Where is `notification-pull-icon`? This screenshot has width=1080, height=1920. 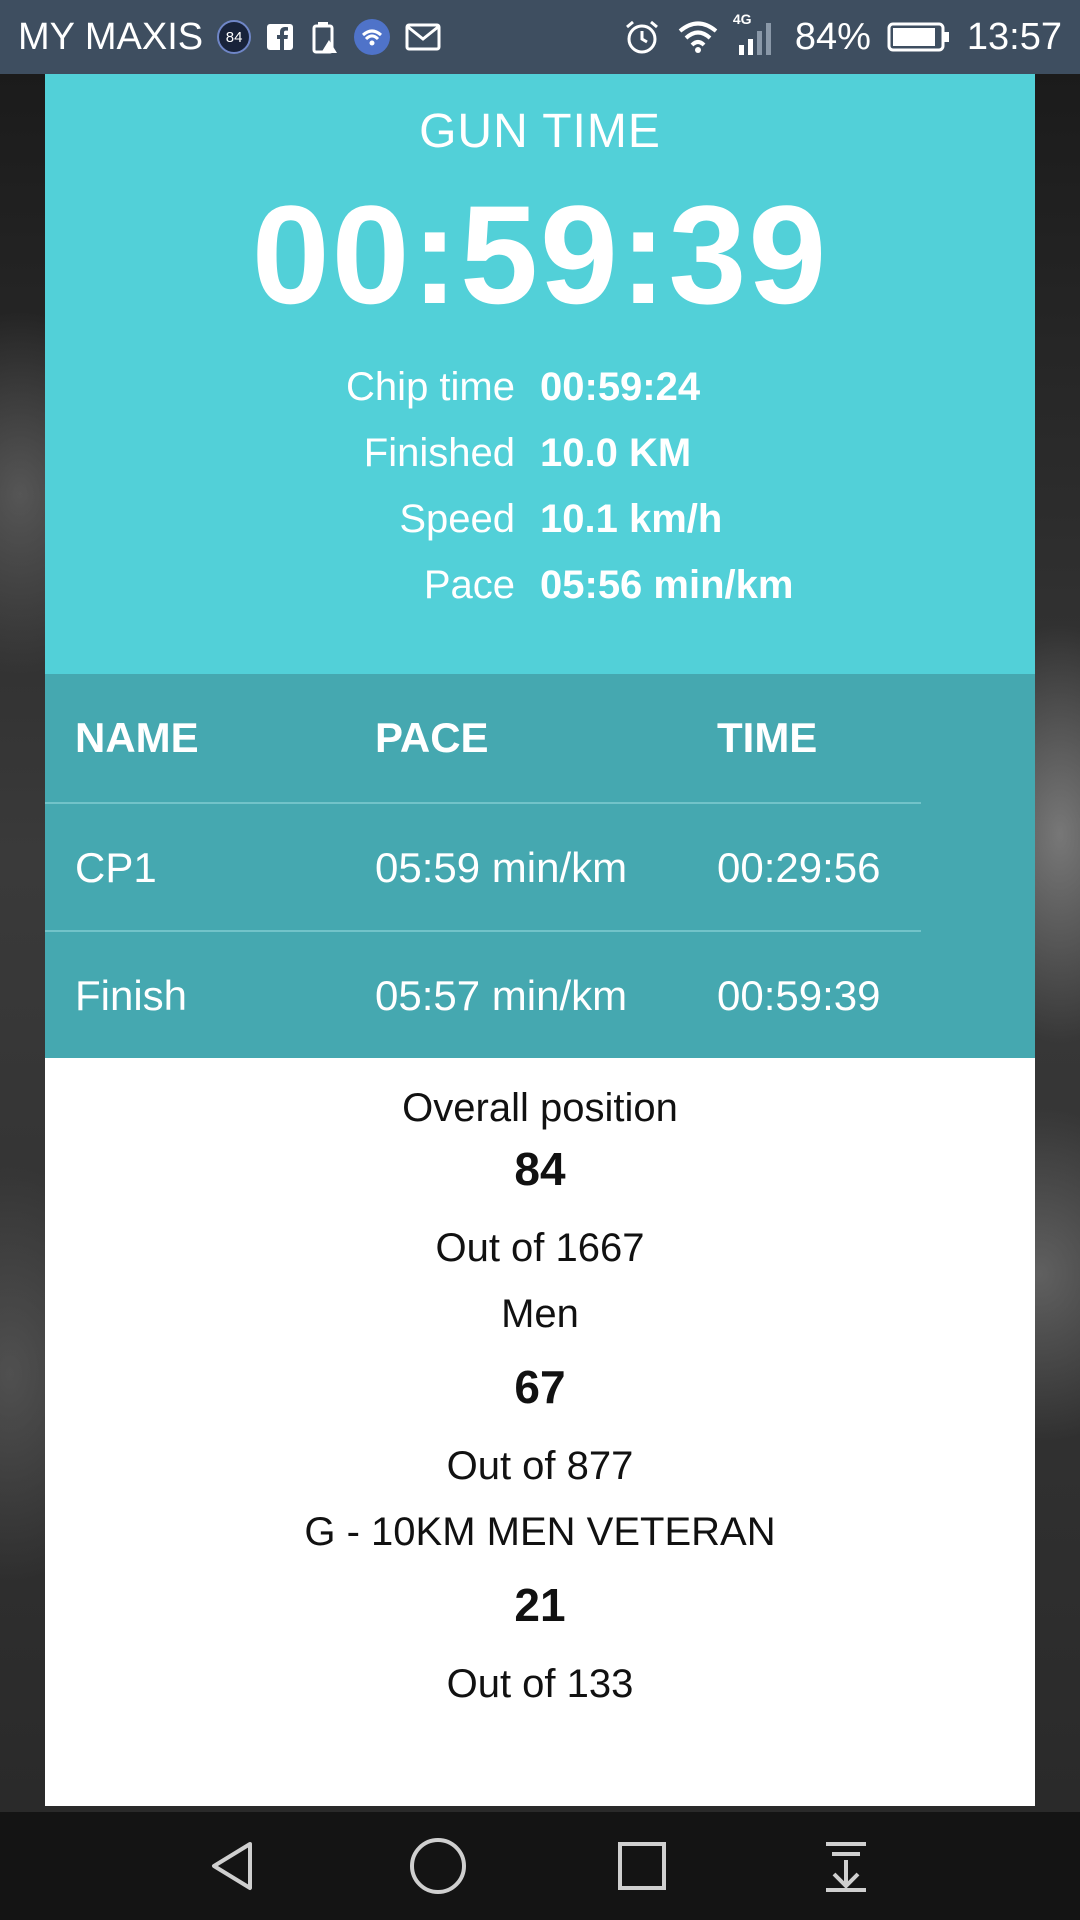 notification-pull-icon is located at coordinates (846, 1866).